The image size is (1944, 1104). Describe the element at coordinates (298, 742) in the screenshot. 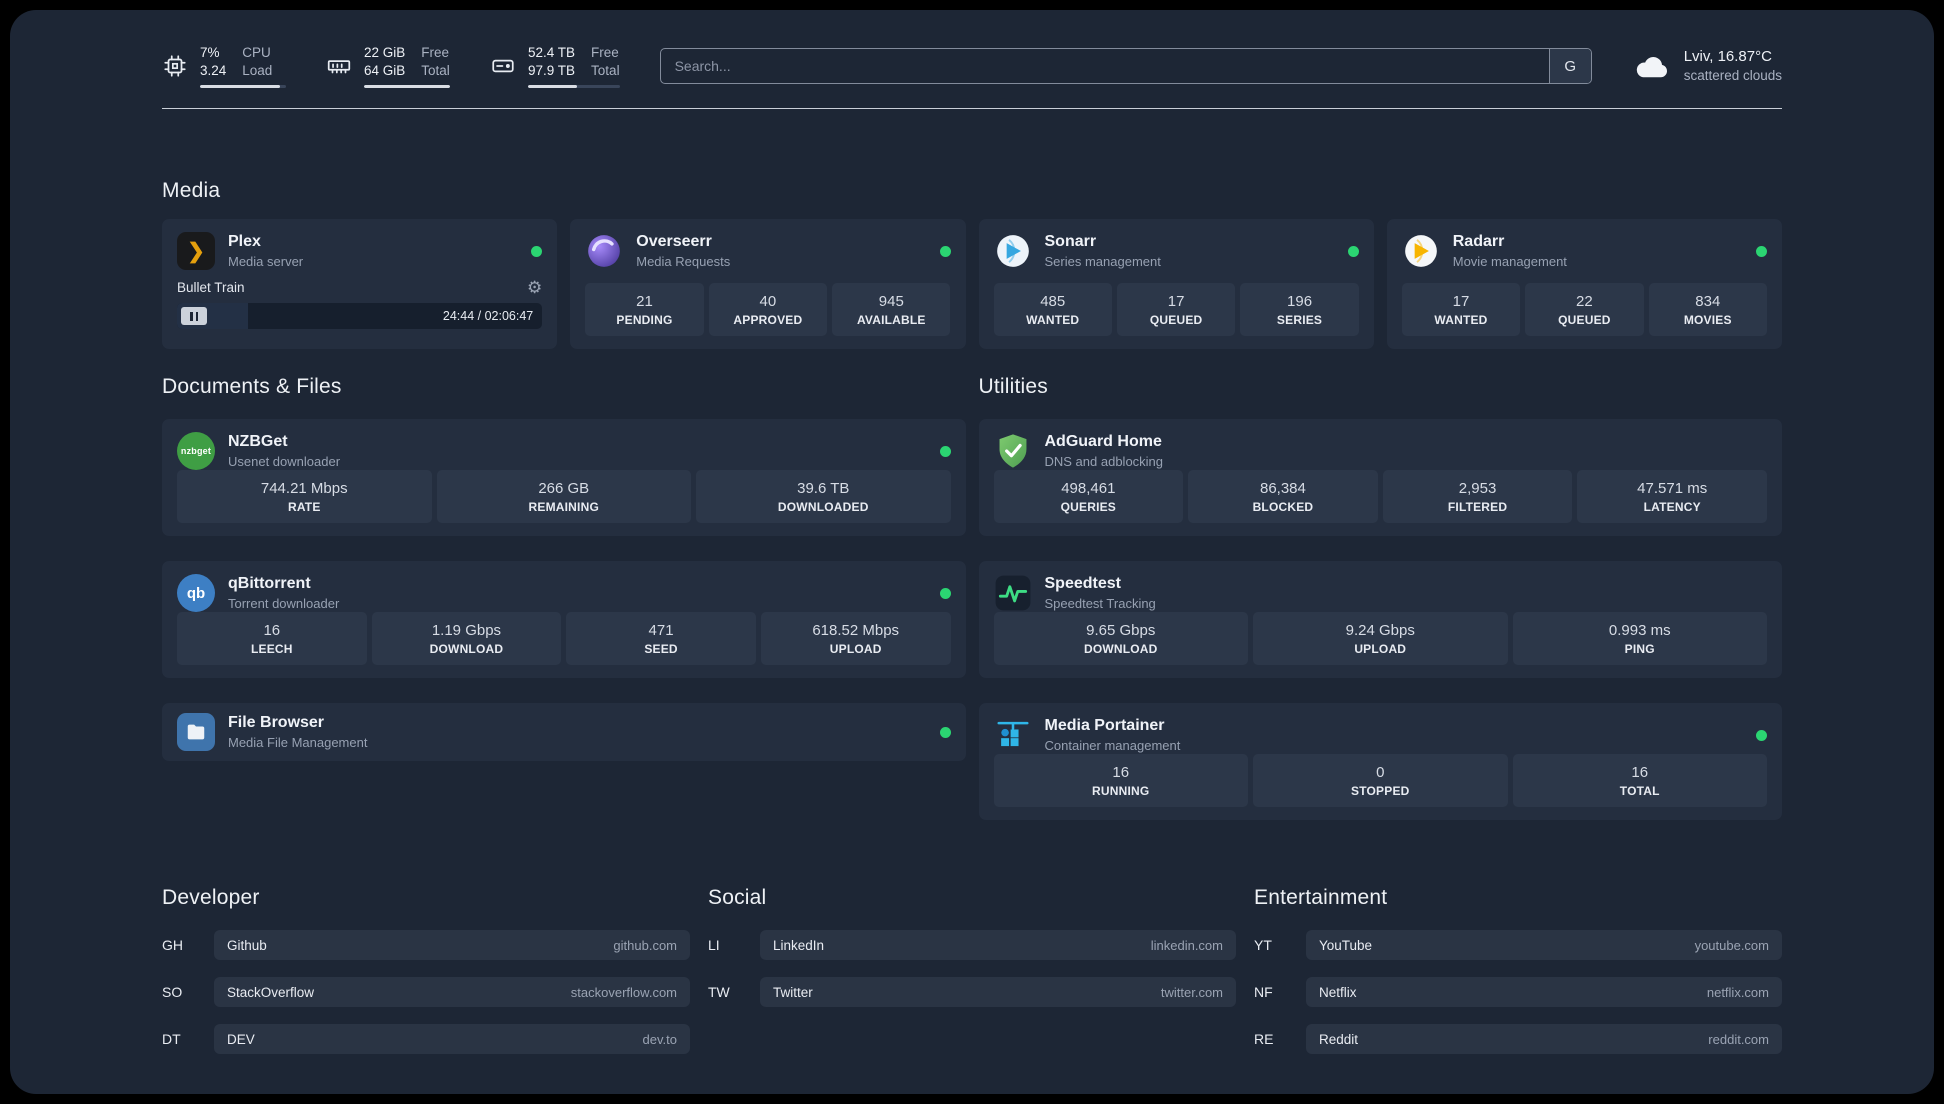

I see `app-subtitle: Media File Management` at that location.